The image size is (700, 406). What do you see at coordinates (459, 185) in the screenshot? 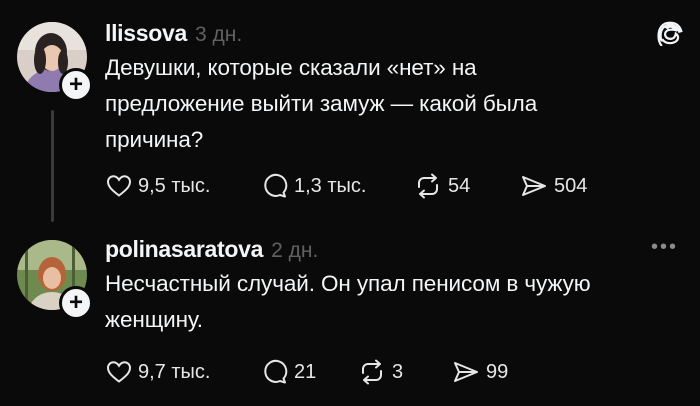
I see `repost-count: 54` at bounding box center [459, 185].